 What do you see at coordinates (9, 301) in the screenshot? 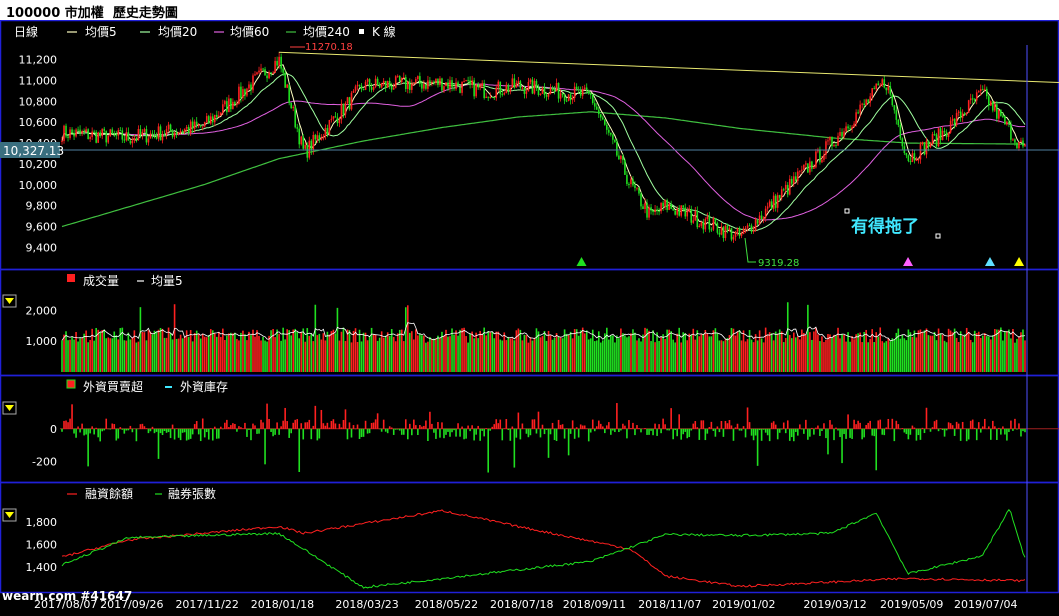
I see `volume-collapse-button` at bounding box center [9, 301].